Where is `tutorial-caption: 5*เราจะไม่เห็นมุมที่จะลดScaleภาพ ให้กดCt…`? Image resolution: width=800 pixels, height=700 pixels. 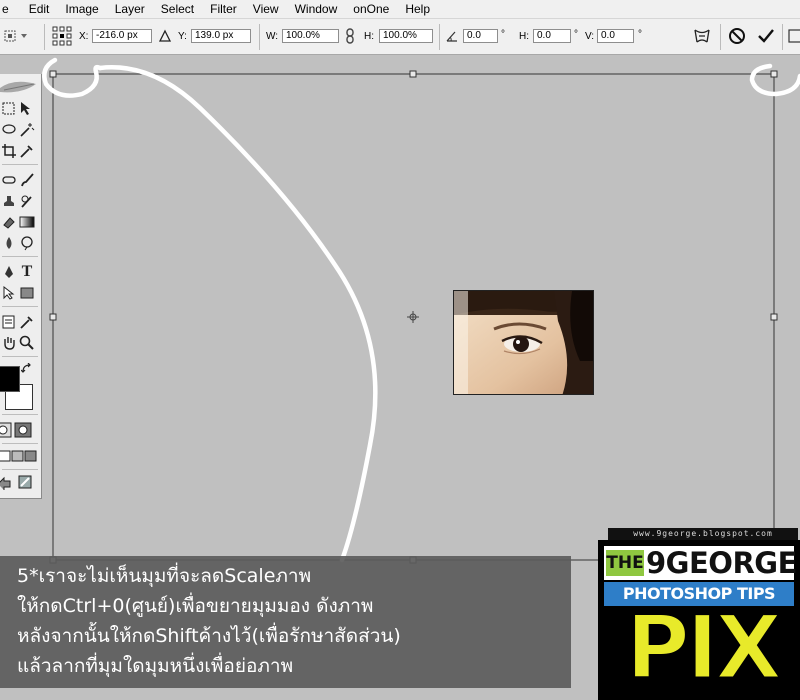
tutorial-caption: 5*เราจะไม่เห็นมุมที่จะลดScaleภาพ ให้กดCt… is located at coordinates (285, 622).